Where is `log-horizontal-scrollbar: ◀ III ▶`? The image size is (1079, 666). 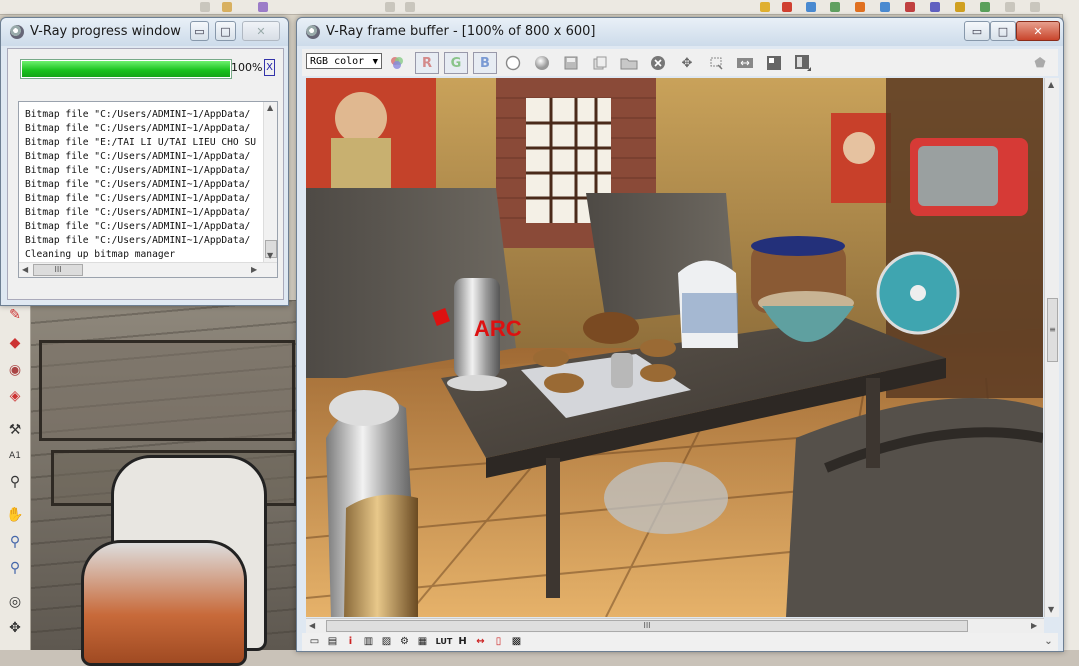 log-horizontal-scrollbar: ◀ III ▶ is located at coordinates (148, 269).